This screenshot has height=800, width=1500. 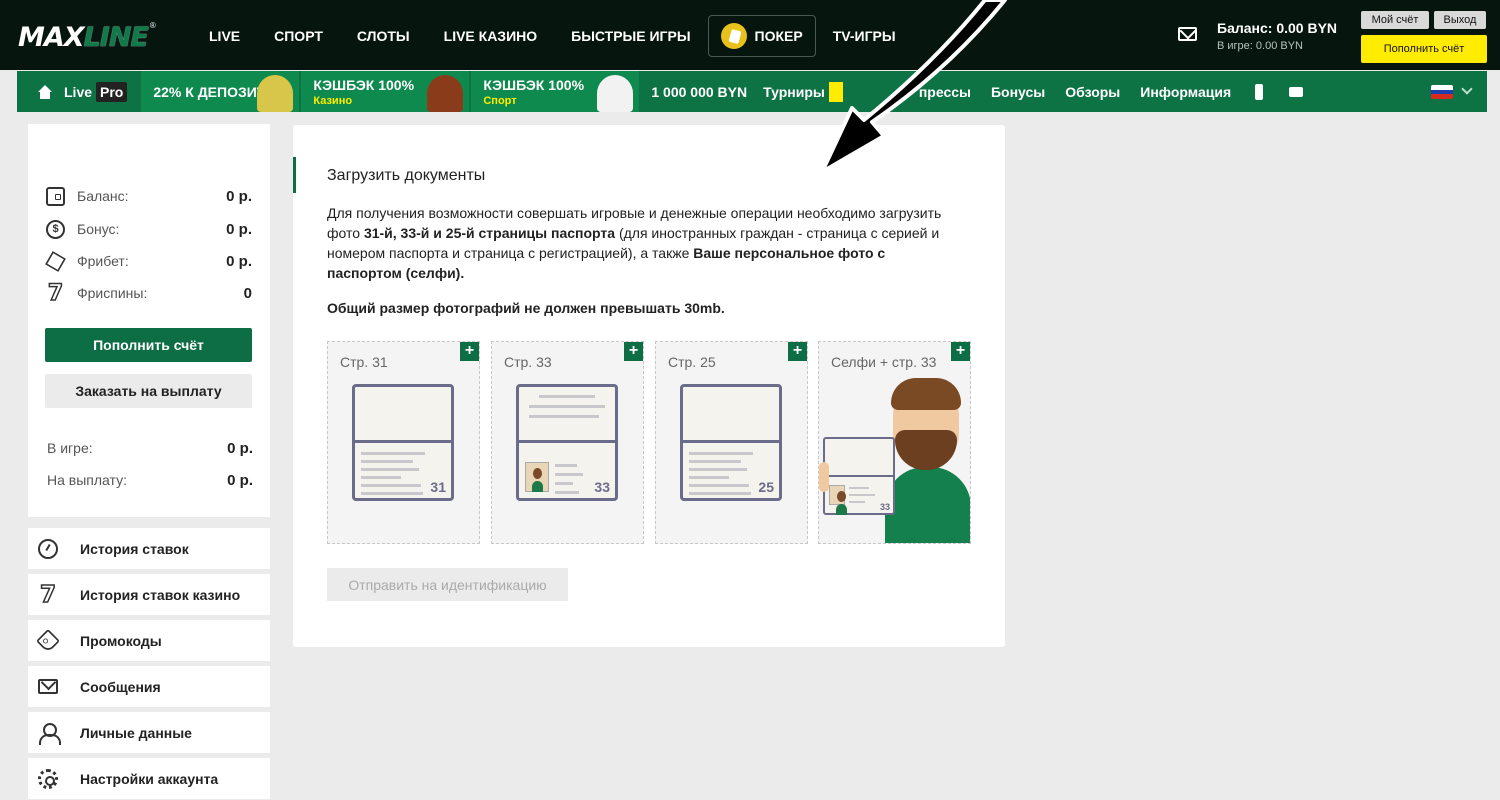 I want to click on card-label: Стр. 25, so click(x=692, y=362).